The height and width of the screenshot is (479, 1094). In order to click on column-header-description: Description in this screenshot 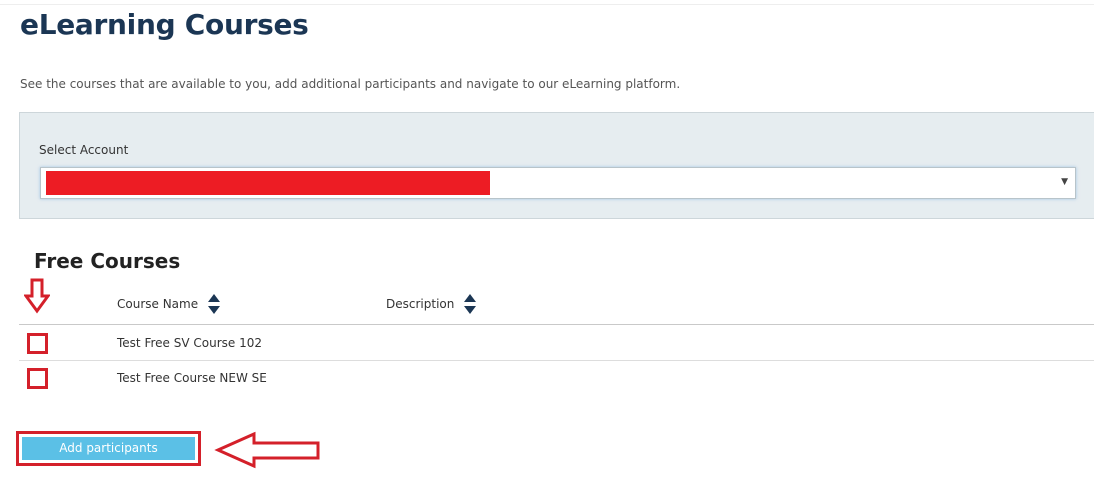, I will do `click(431, 304)`.